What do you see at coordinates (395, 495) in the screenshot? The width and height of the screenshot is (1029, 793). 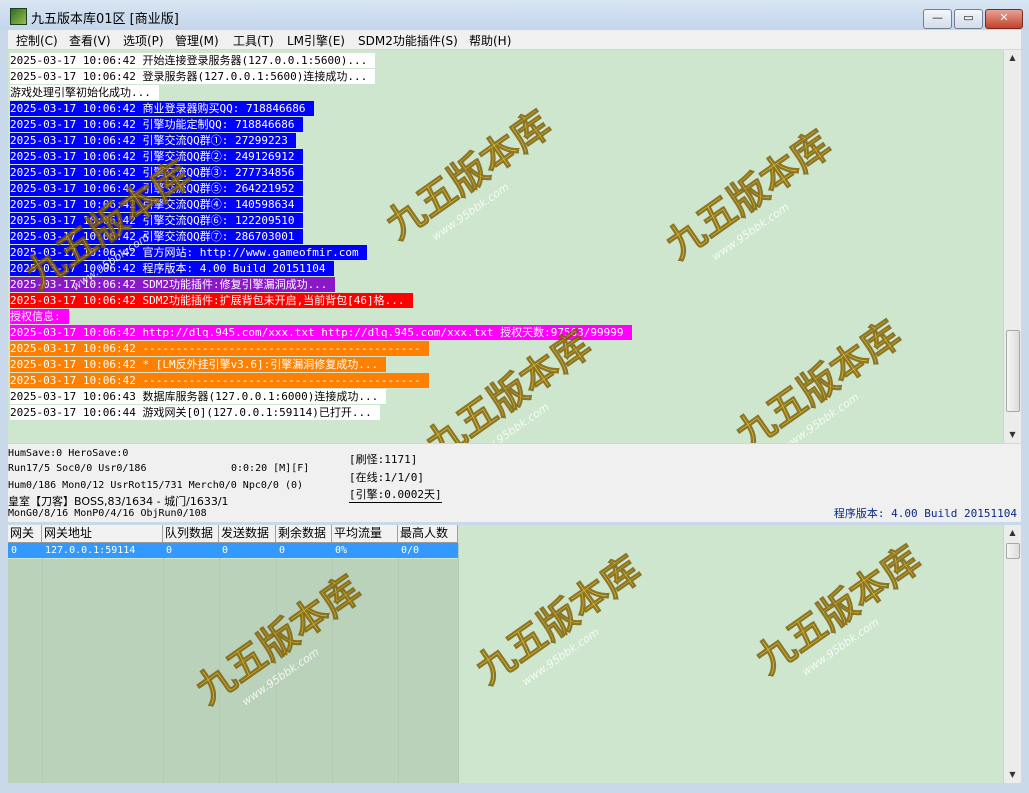 I see `engine-days: [引擎:0.0002天]` at bounding box center [395, 495].